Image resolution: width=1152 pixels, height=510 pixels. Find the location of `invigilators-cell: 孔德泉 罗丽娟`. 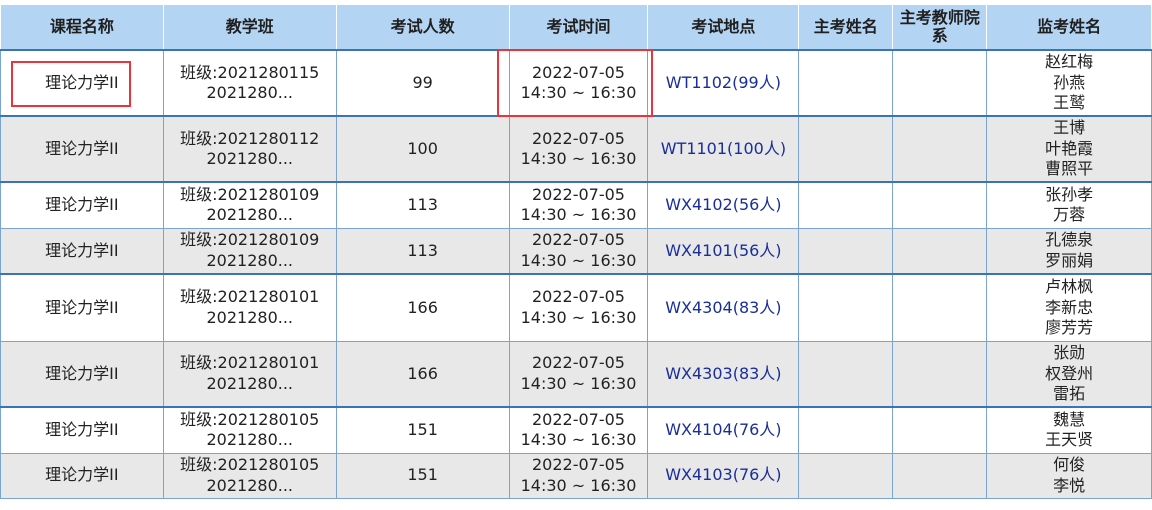

invigilators-cell: 孔德泉 罗丽娟 is located at coordinates (1069, 251).